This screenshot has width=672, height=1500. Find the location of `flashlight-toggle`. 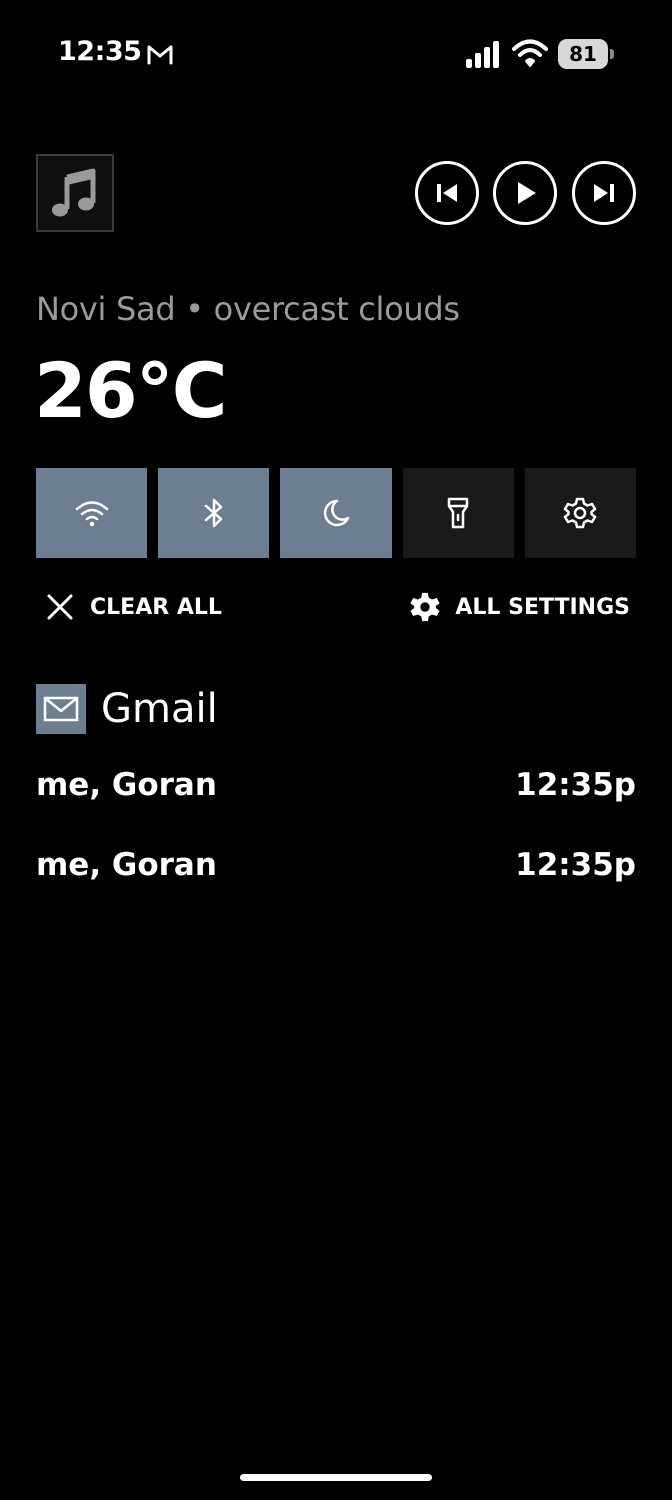

flashlight-toggle is located at coordinates (458, 513).